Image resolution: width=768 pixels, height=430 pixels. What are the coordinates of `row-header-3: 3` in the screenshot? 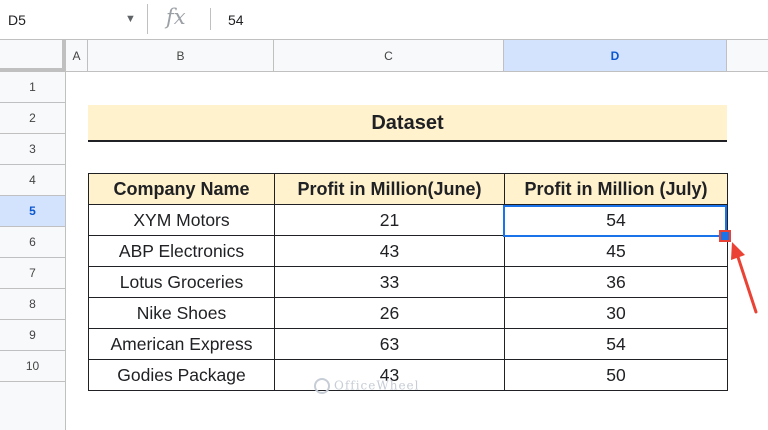 It's located at (33, 149).